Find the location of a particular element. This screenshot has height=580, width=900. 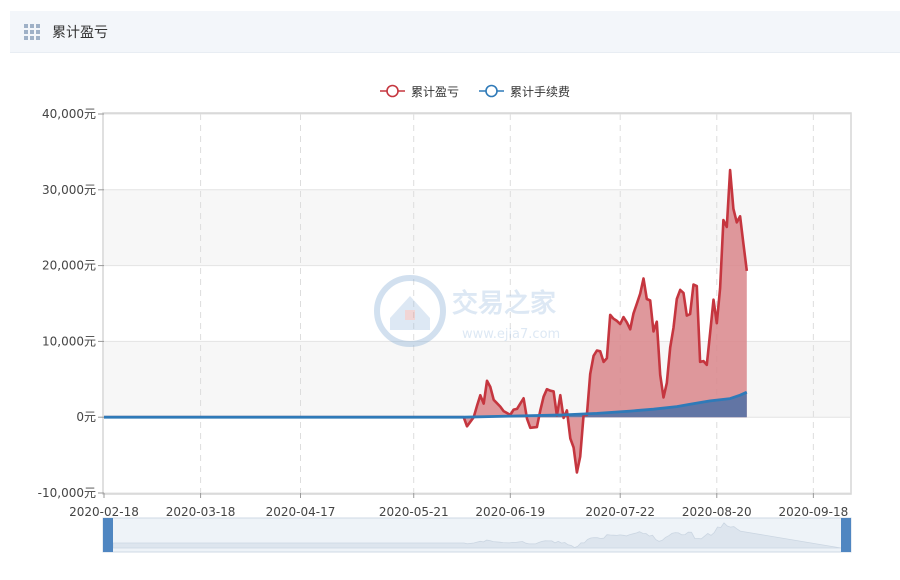

y-tick-label: 30,000元 is located at coordinates (69, 190).